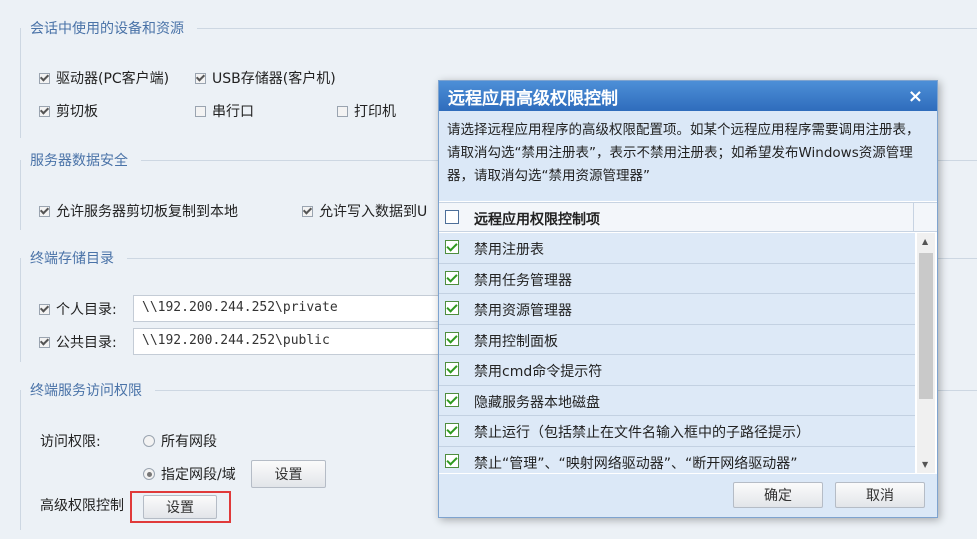  What do you see at coordinates (288, 308) in the screenshot?
I see `personal-dir-input: \\192.200.244.252\private` at bounding box center [288, 308].